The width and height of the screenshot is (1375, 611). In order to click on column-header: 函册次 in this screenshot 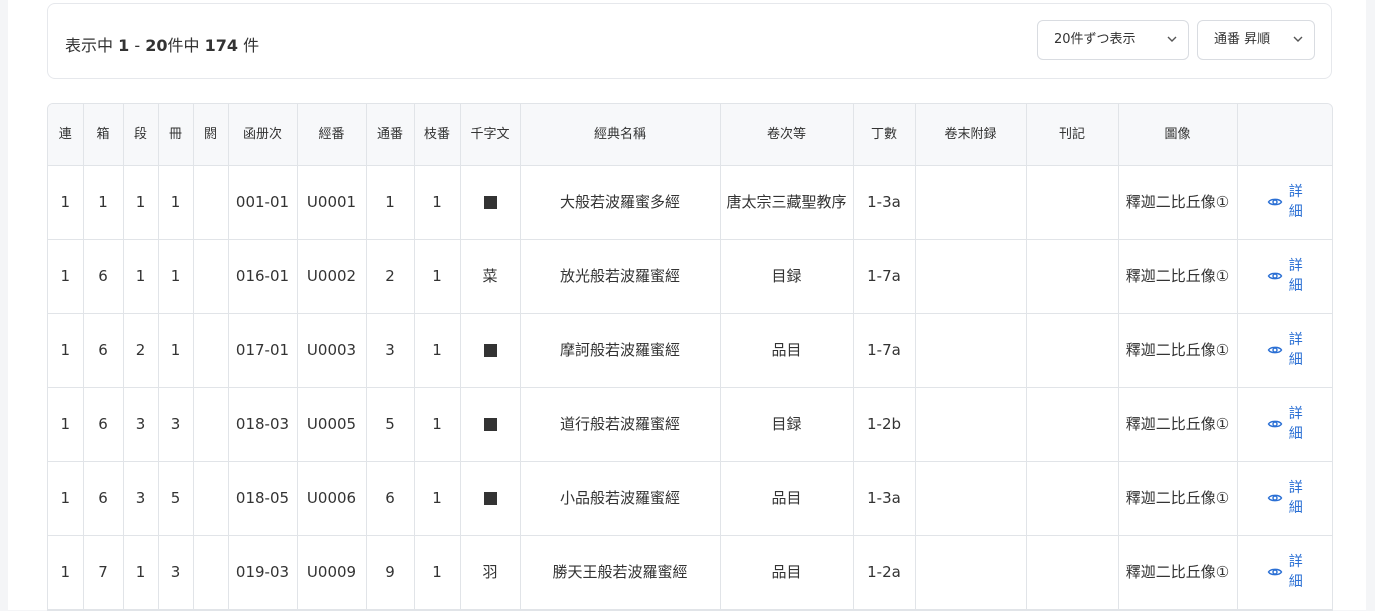, I will do `click(263, 135)`.